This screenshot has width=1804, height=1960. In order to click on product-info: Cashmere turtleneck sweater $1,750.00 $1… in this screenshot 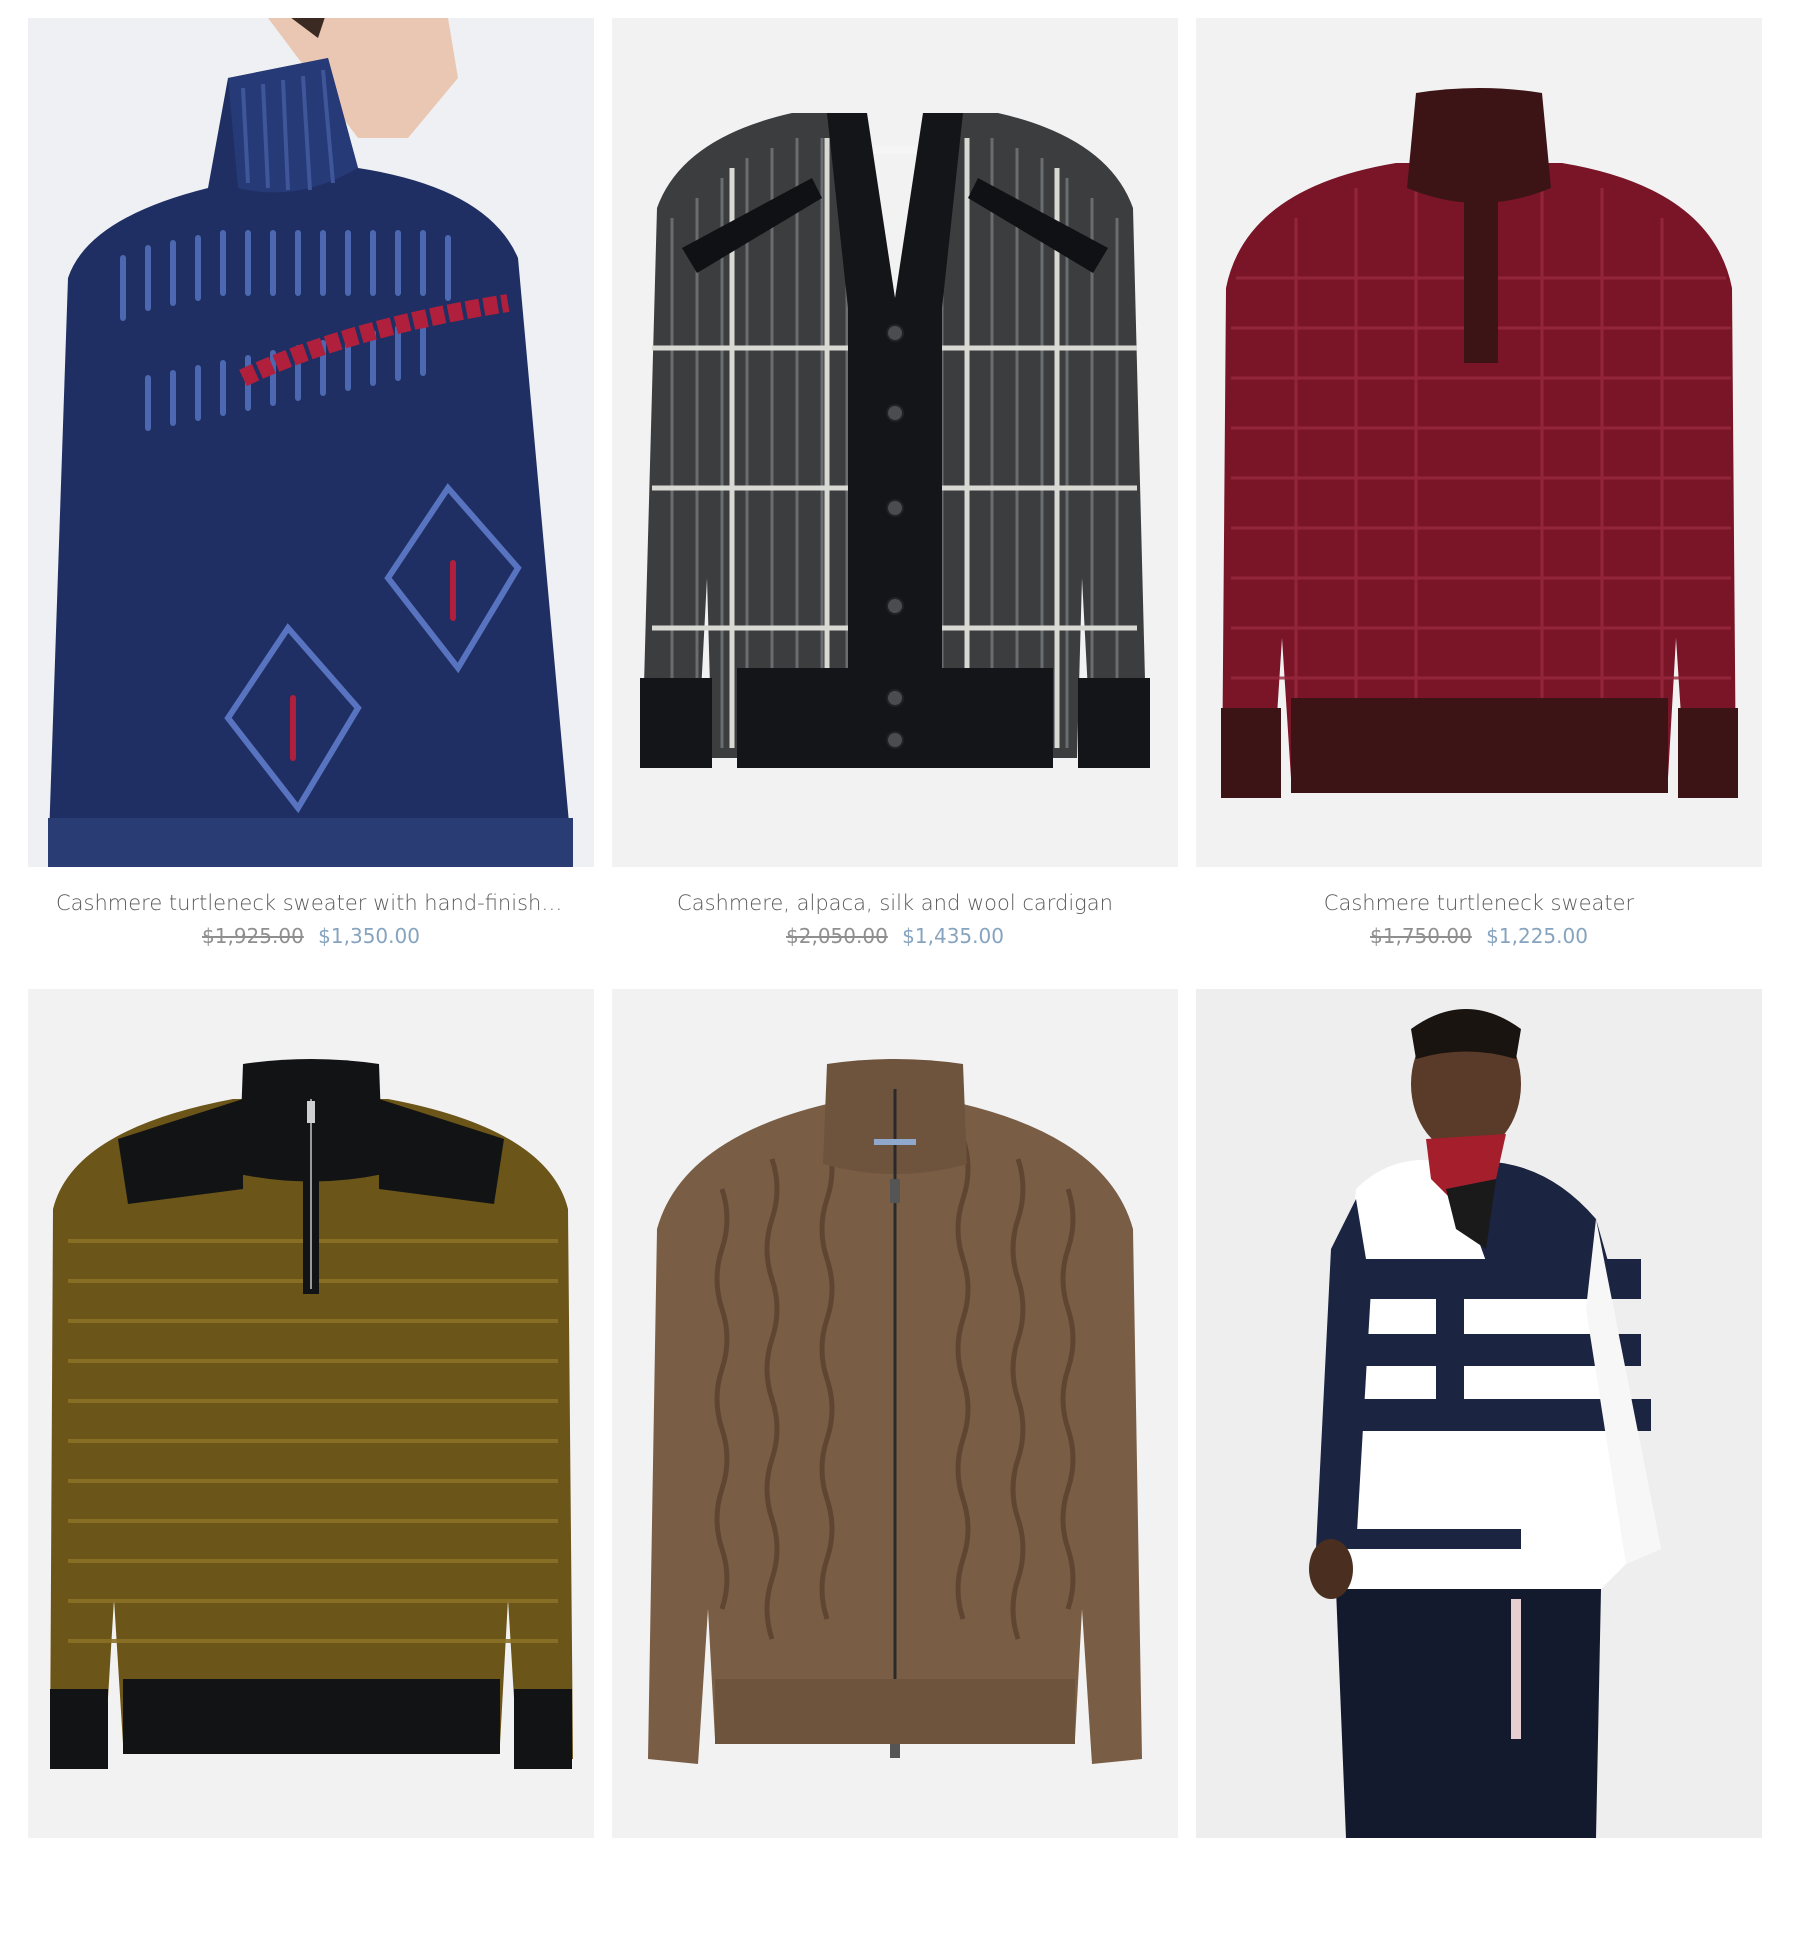, I will do `click(1479, 928)`.